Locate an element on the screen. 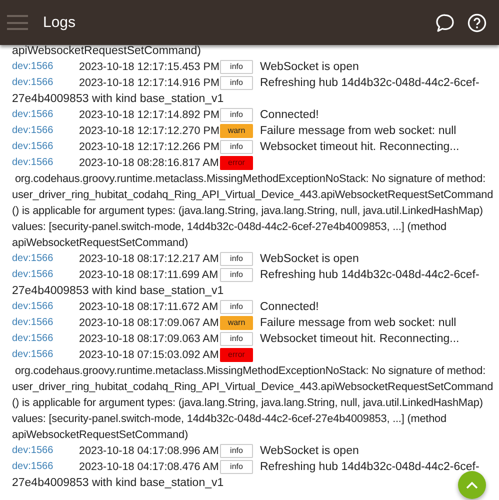  chevron-up-icon is located at coordinates (472, 485).